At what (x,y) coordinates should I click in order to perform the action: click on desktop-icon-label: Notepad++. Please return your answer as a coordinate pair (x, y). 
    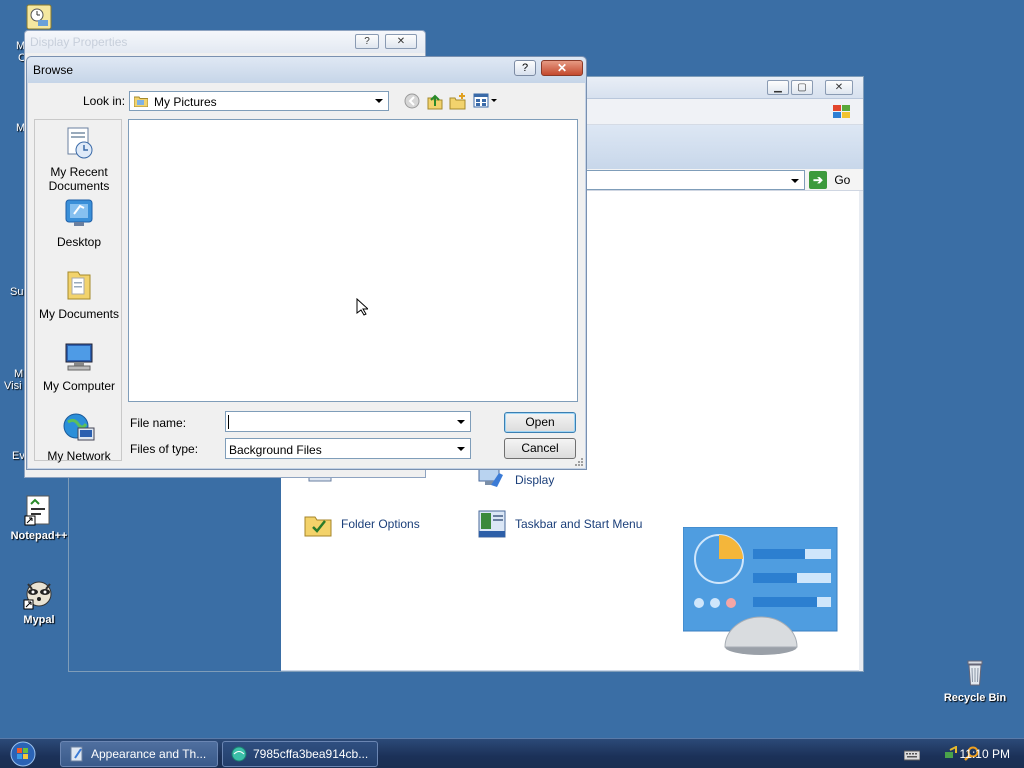
    Looking at the image, I should click on (39, 536).